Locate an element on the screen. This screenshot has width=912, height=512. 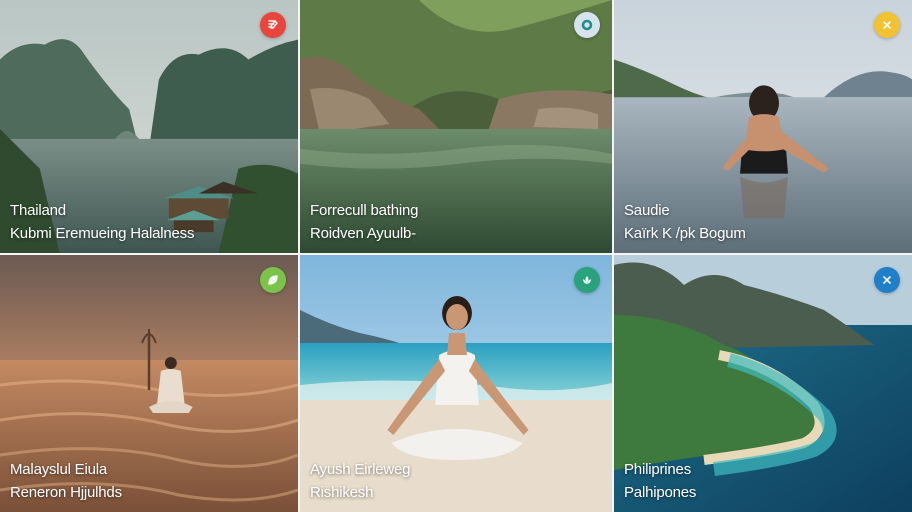
destination-title: Malayslul Eiula is located at coordinates (59, 469).